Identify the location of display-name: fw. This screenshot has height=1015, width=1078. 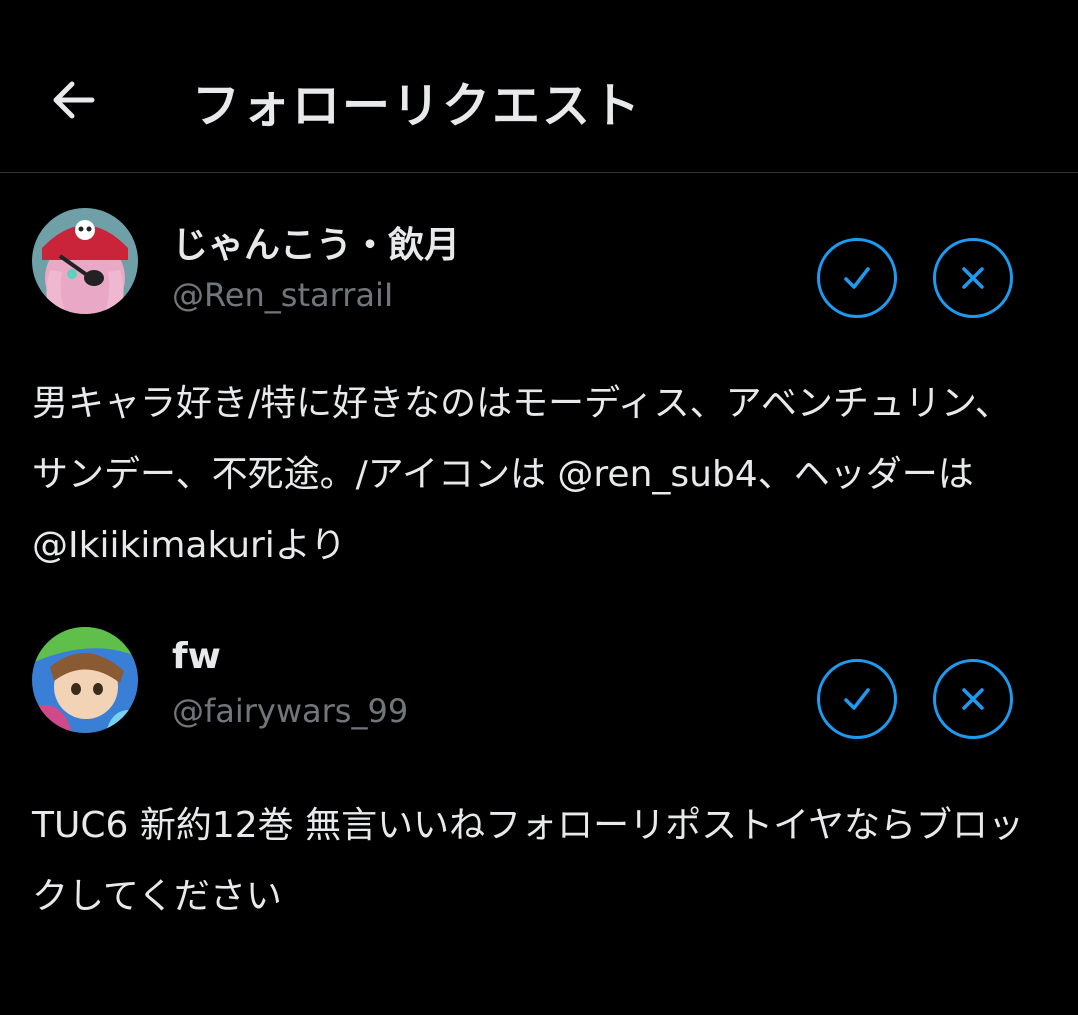
(196, 656).